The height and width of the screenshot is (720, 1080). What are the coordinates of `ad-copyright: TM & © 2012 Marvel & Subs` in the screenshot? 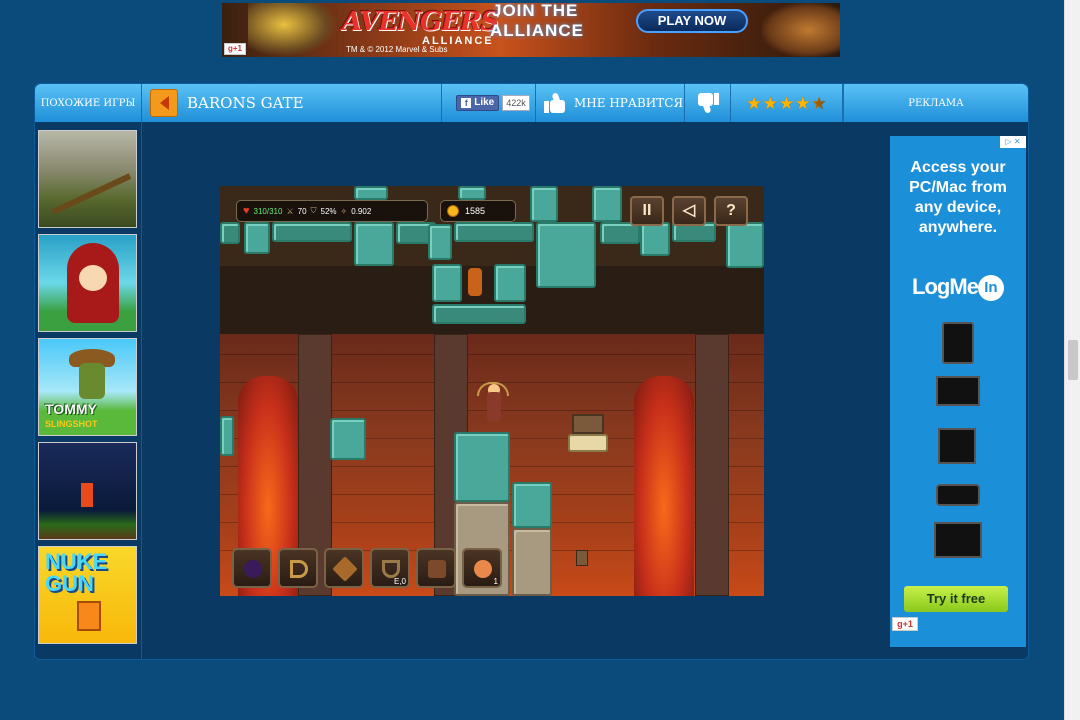 It's located at (397, 49).